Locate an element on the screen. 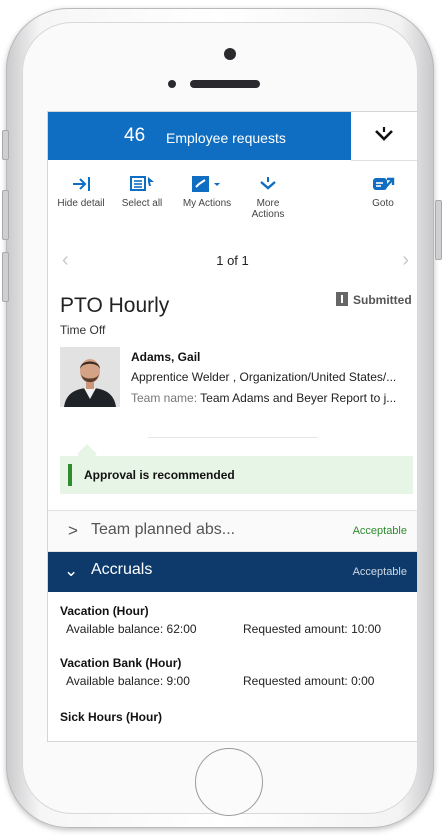 The height and width of the screenshot is (835, 442). section-accruals: ⌄ Accruals Acceptable is located at coordinates (232, 572).